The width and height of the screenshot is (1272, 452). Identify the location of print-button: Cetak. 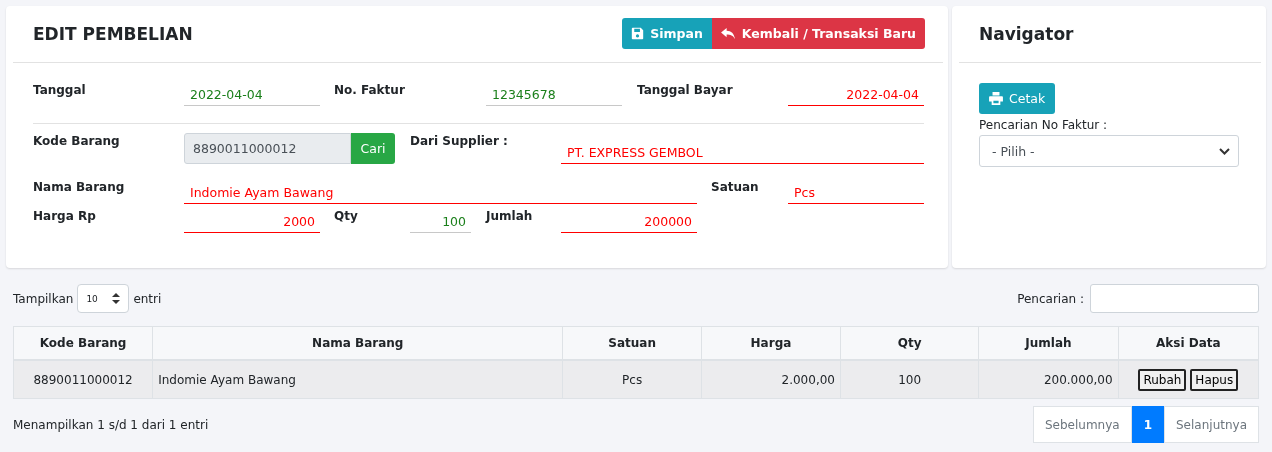
(1017, 98).